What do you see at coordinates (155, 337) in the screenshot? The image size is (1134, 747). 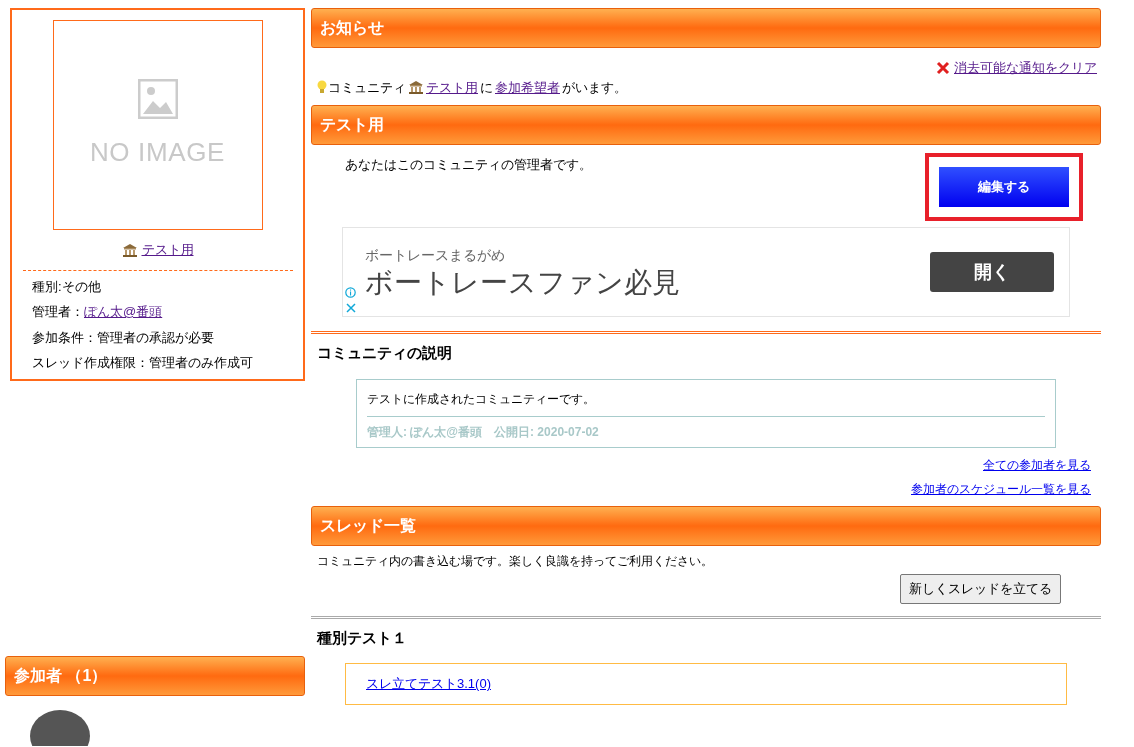 I see `detail-value: 管理者の承認が必要` at bounding box center [155, 337].